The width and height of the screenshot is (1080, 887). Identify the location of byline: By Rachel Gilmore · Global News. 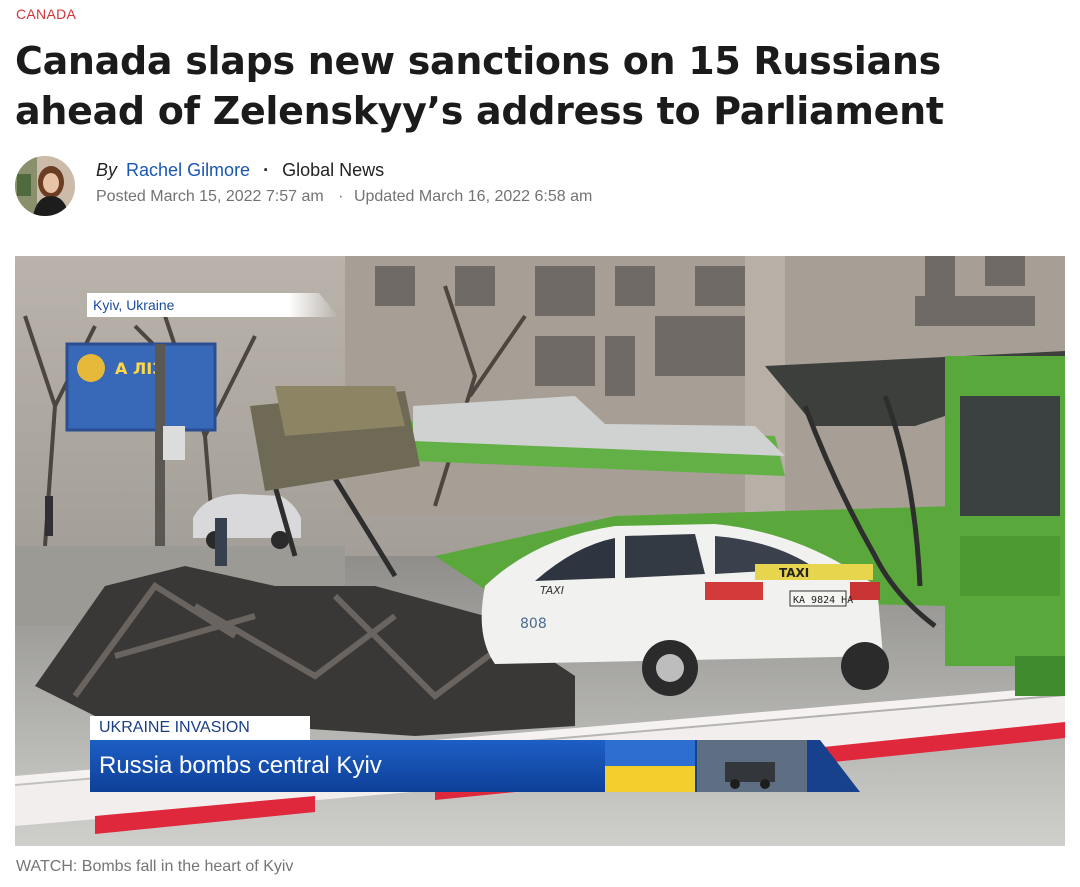
(240, 170).